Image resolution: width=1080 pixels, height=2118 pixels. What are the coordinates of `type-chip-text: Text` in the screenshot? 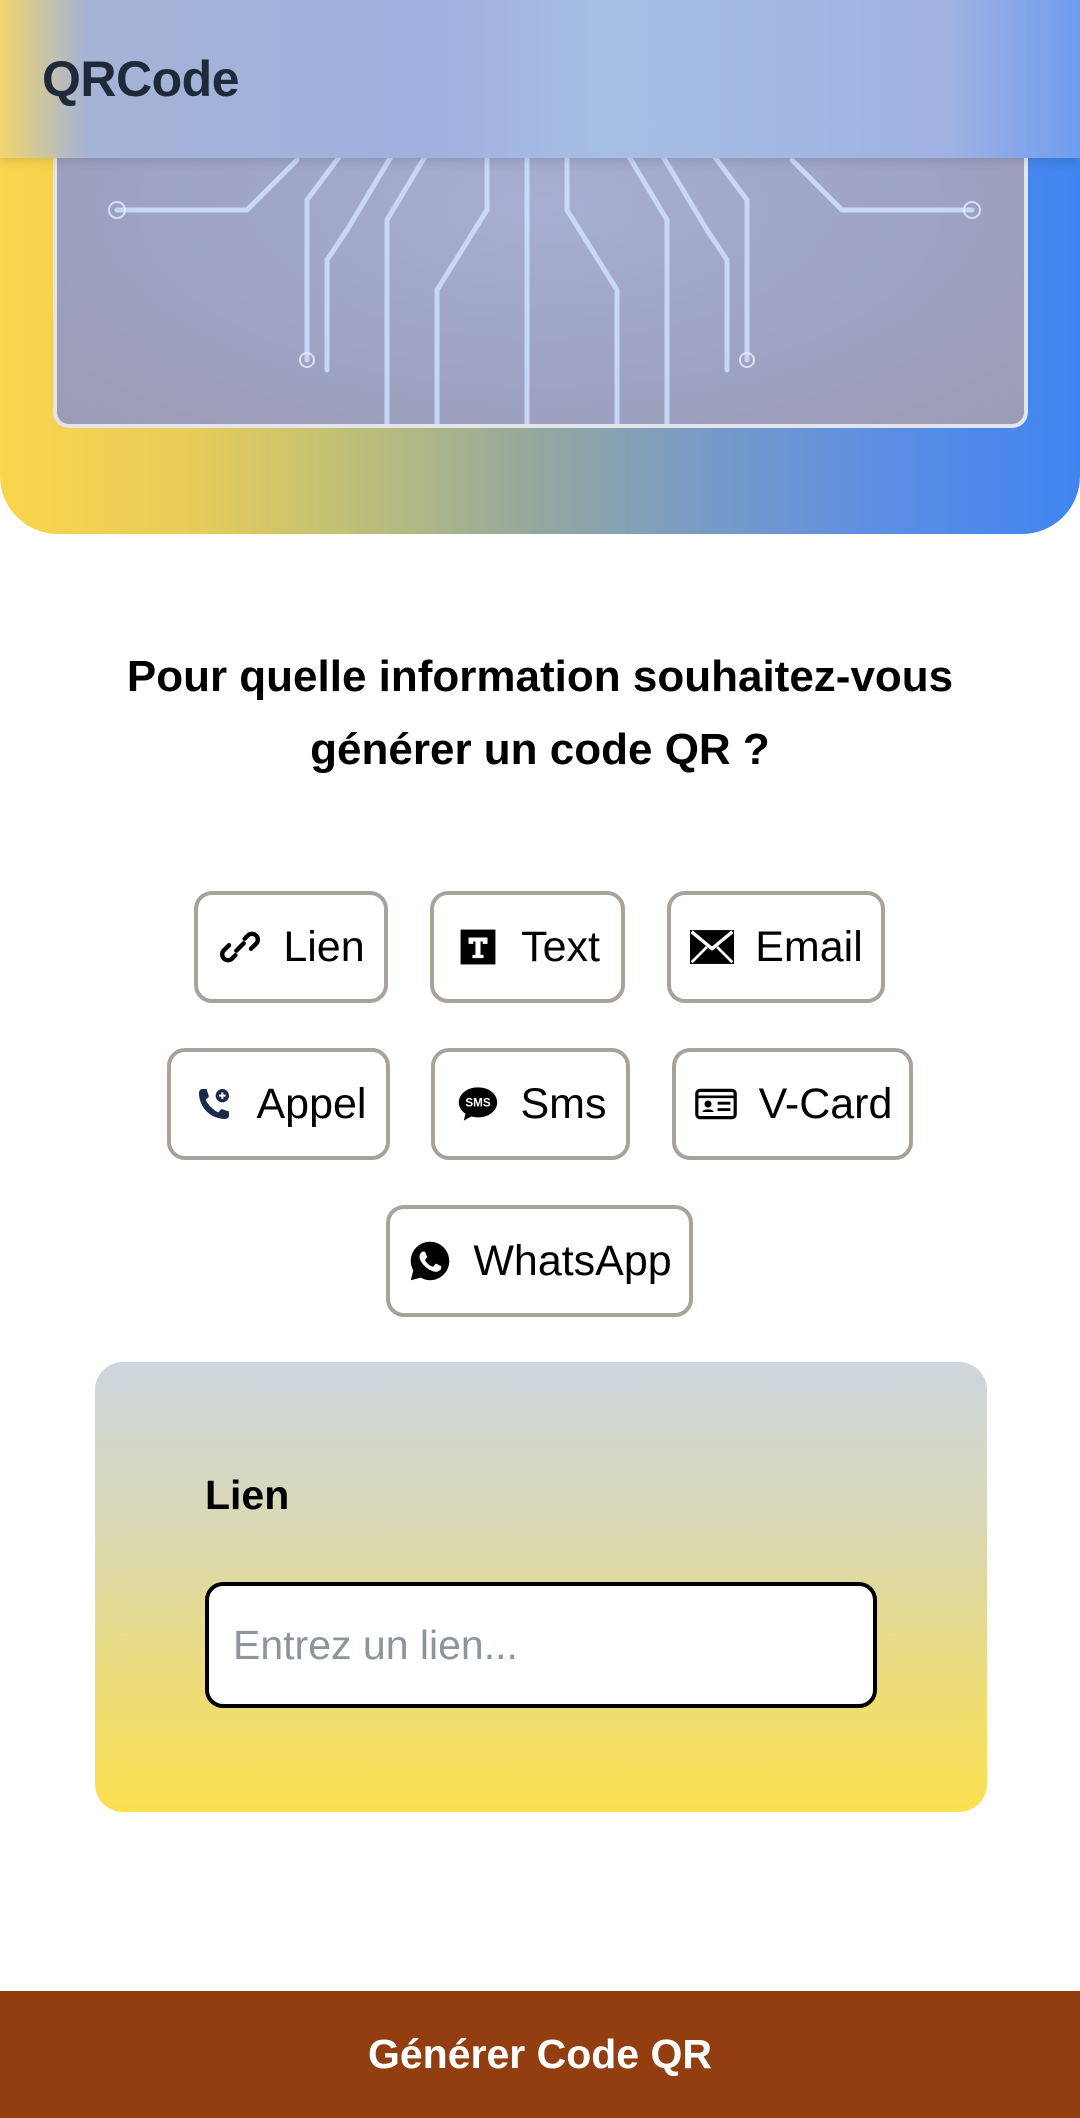 It's located at (527, 947).